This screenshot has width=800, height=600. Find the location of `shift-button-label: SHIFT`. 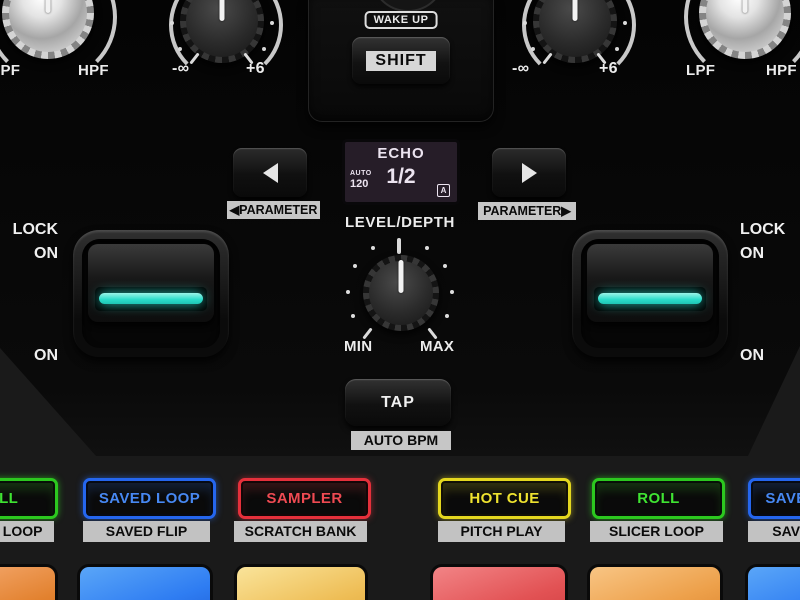

shift-button-label: SHIFT is located at coordinates (401, 60).